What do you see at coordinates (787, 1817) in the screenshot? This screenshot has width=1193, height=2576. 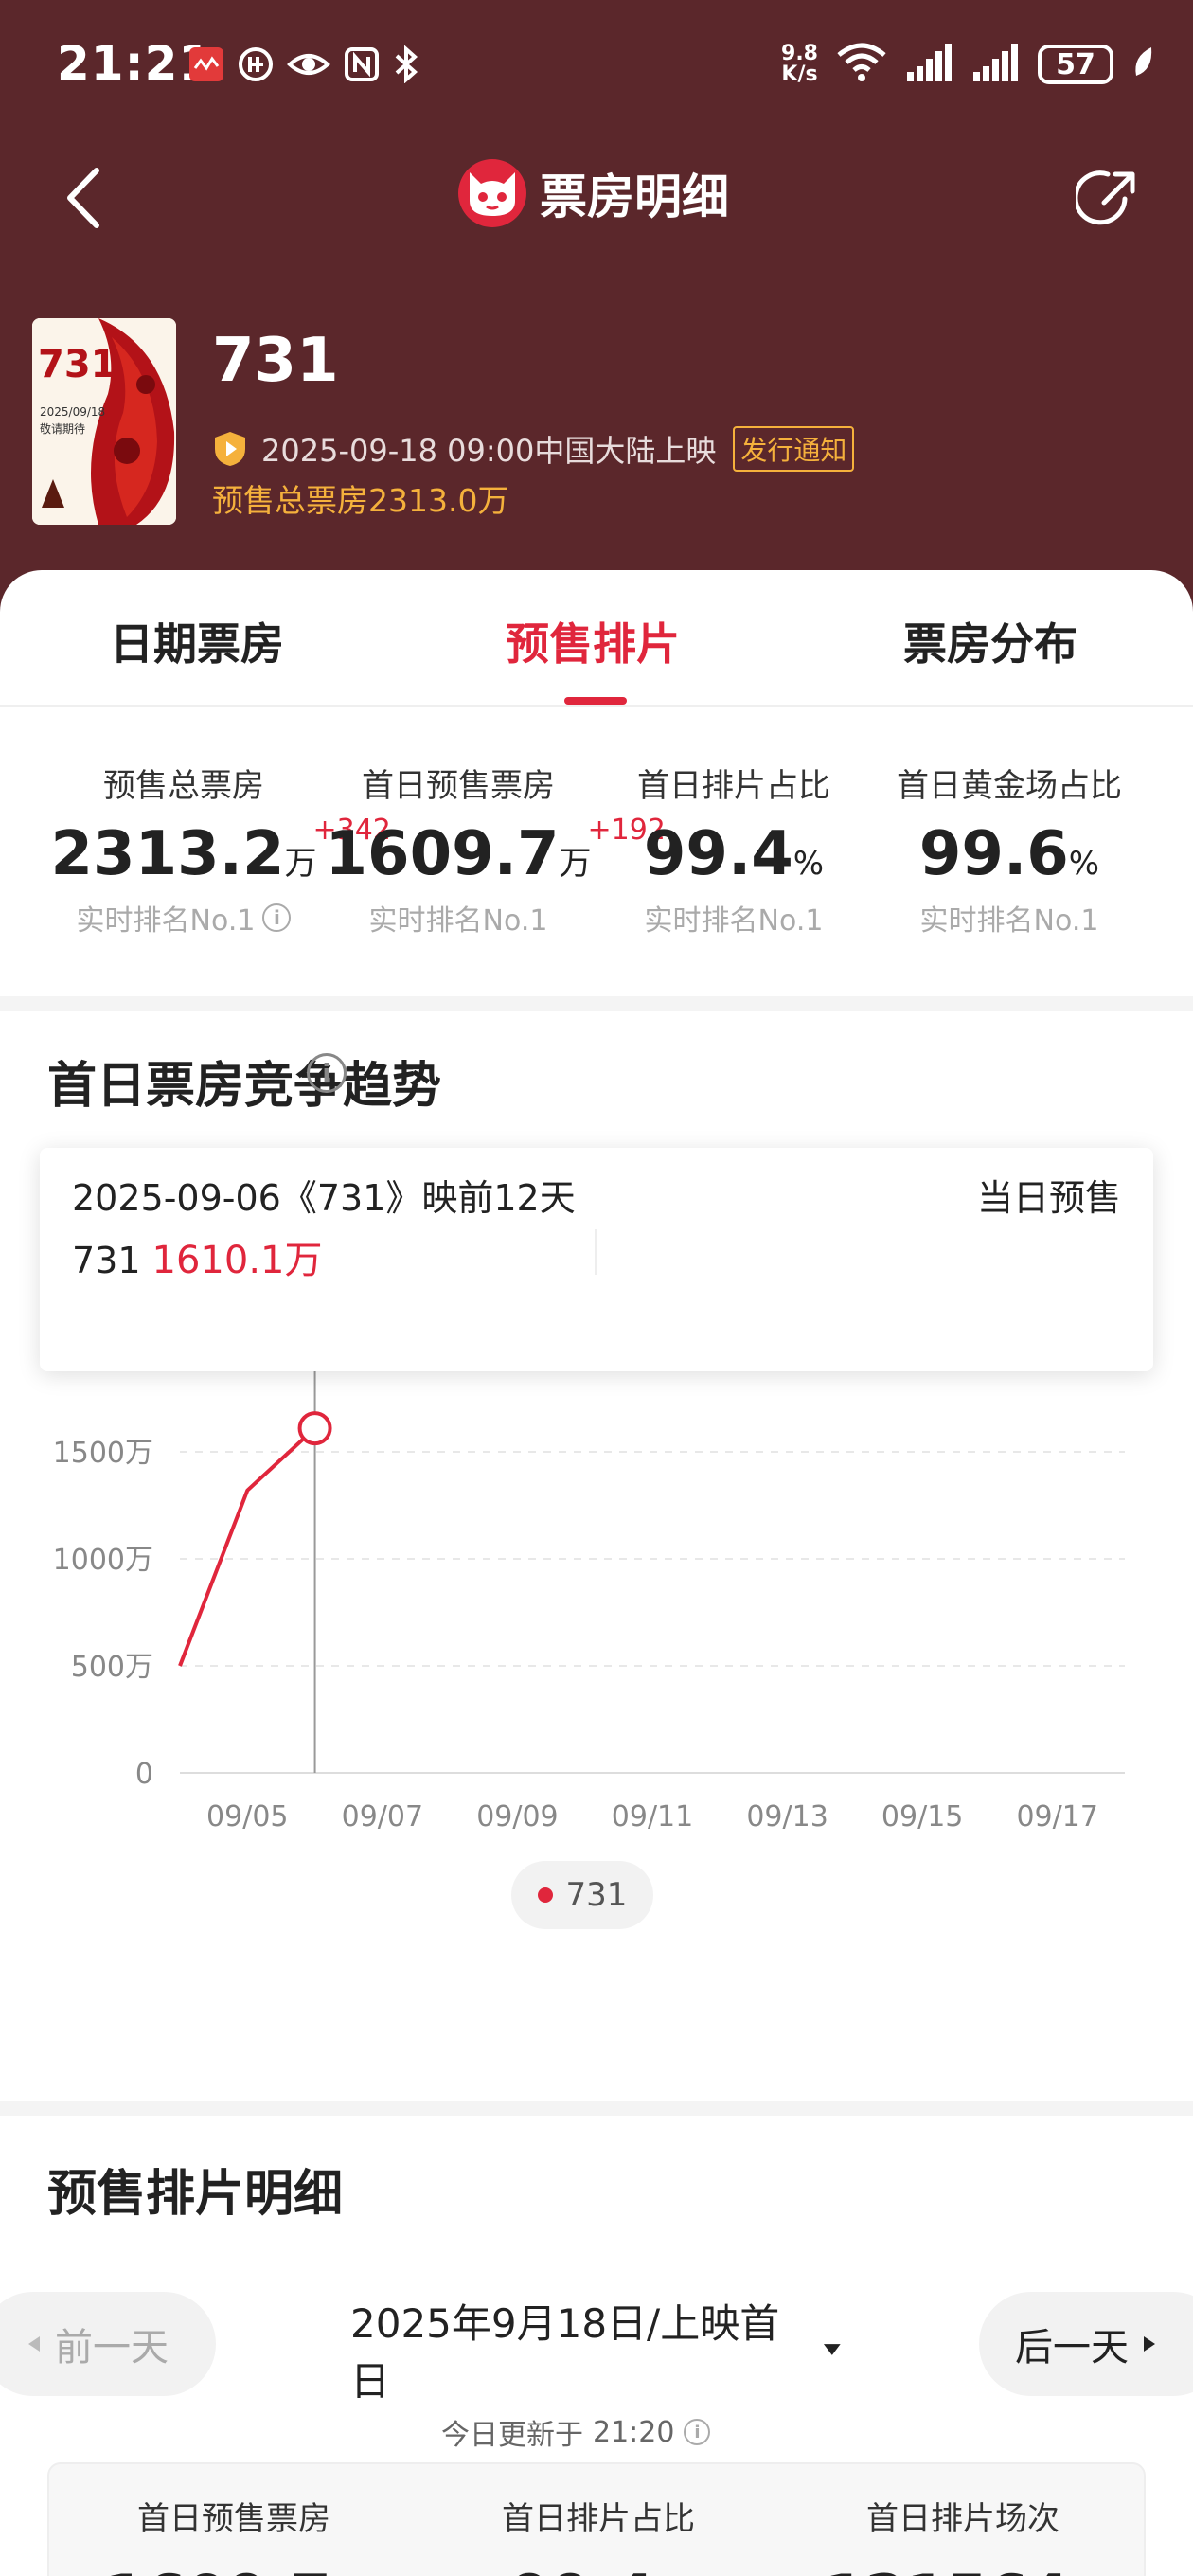 I see `x-tick-label: 09/13` at bounding box center [787, 1817].